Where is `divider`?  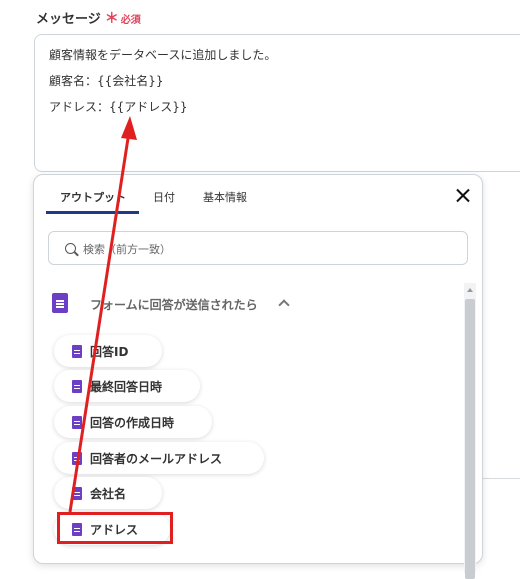 divider is located at coordinates (501, 478).